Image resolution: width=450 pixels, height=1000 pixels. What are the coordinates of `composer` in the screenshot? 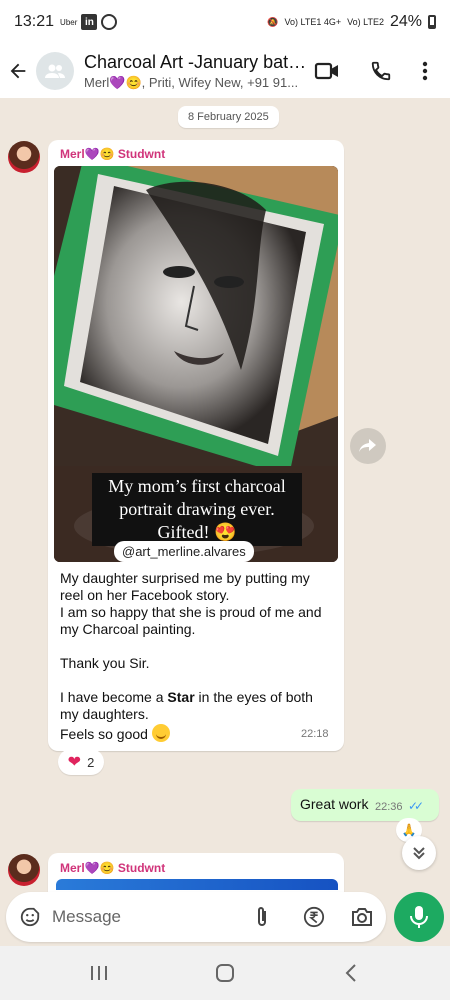 It's located at (225, 918).